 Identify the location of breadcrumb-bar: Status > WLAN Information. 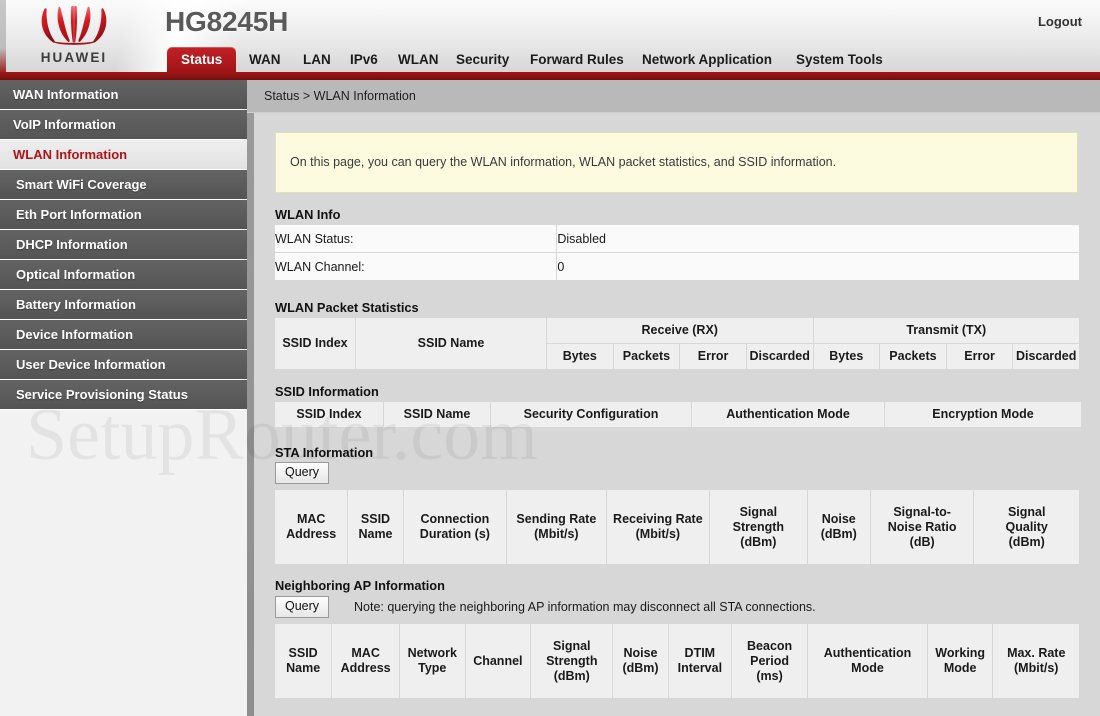
(673, 96).